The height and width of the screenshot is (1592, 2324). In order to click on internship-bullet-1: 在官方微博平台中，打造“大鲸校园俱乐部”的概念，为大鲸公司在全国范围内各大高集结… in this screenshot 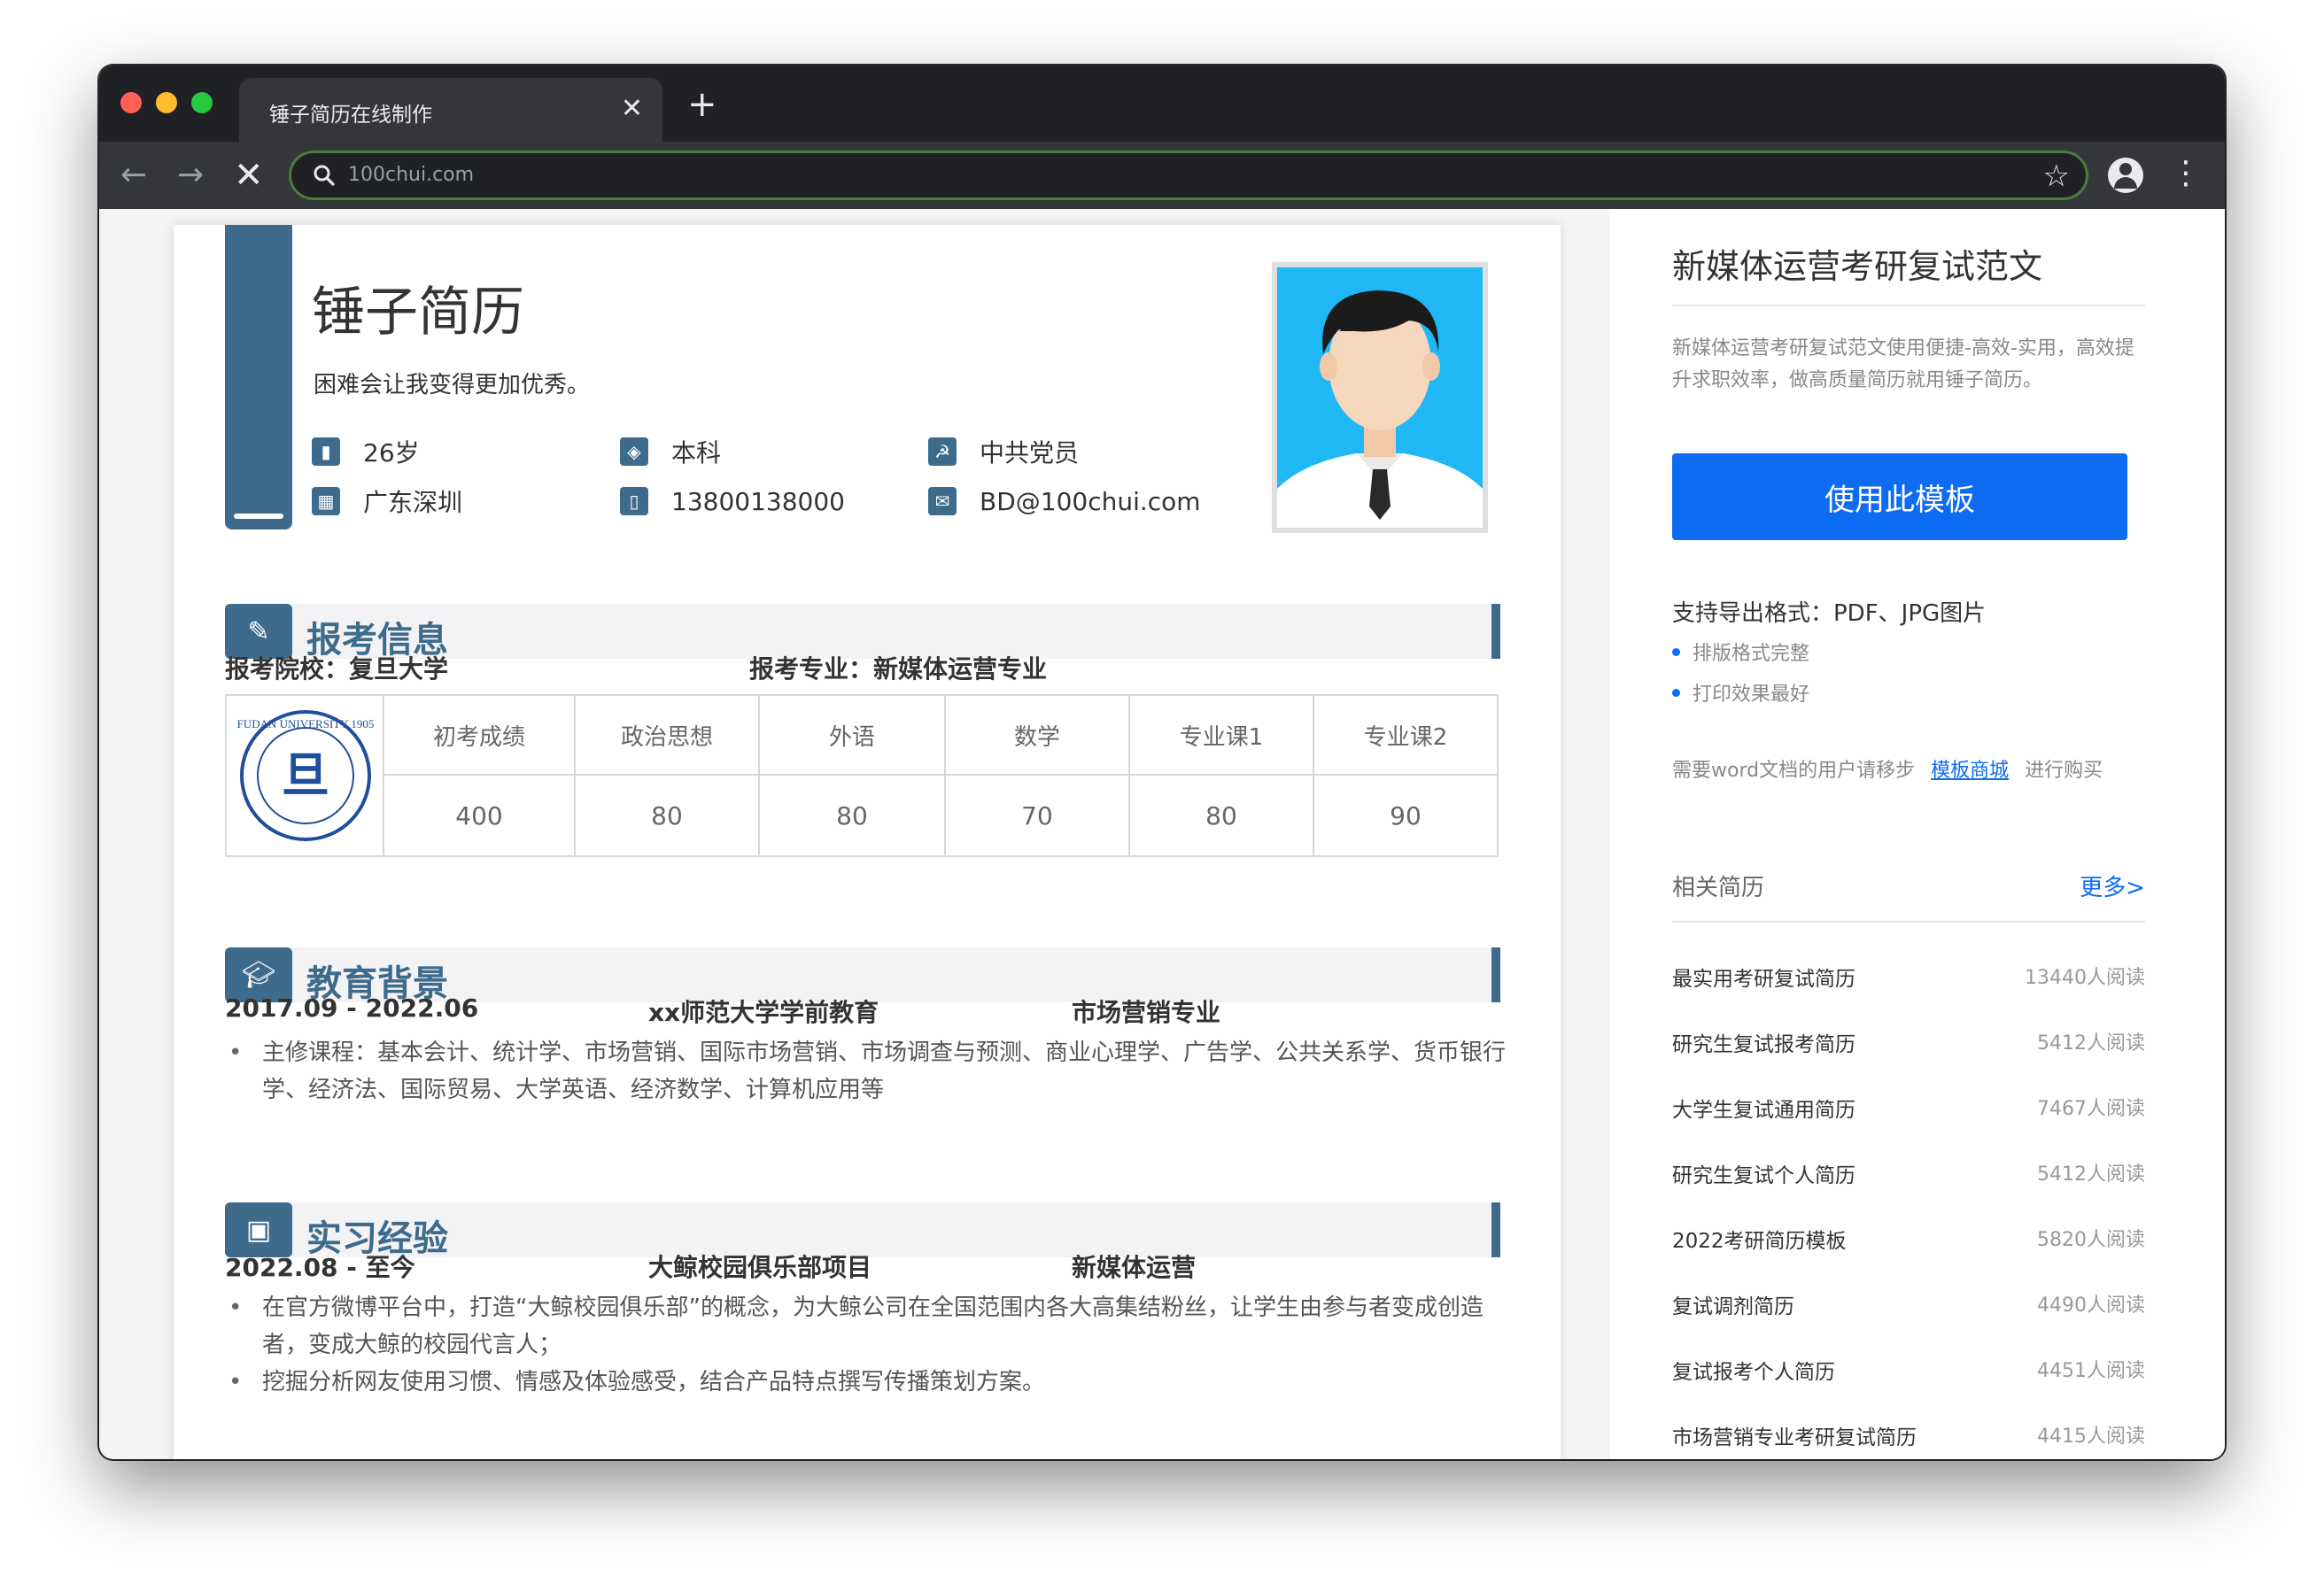, I will do `click(870, 1326)`.